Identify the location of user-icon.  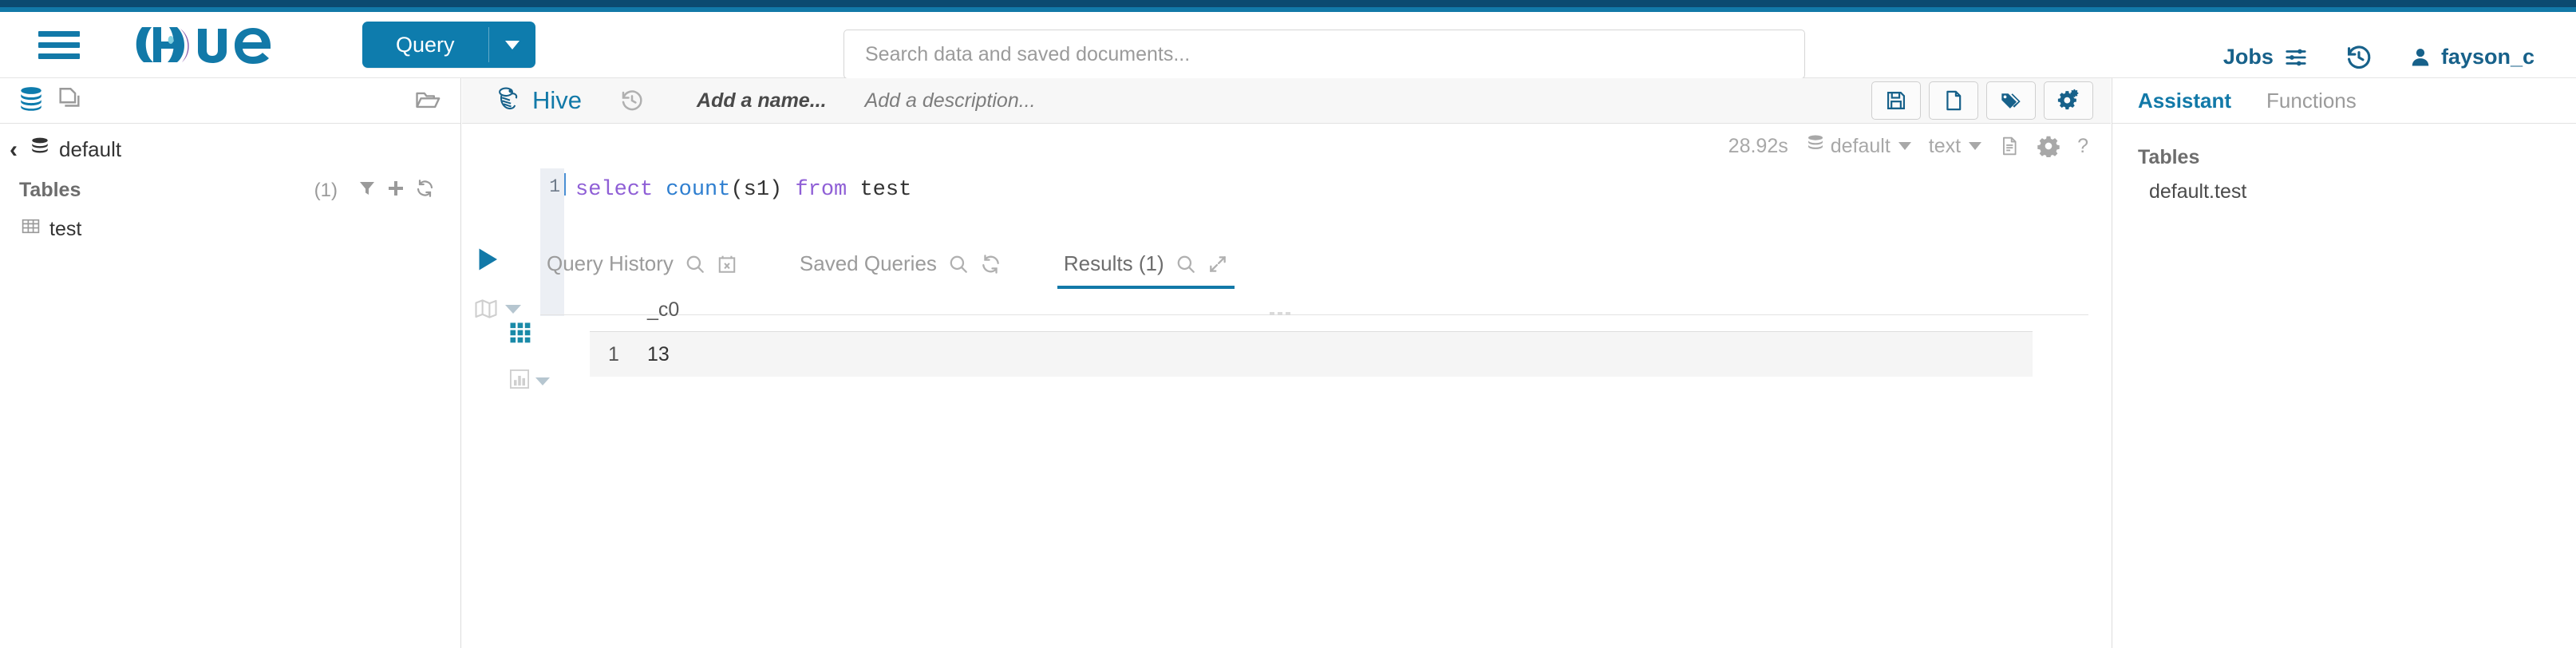
(2420, 57).